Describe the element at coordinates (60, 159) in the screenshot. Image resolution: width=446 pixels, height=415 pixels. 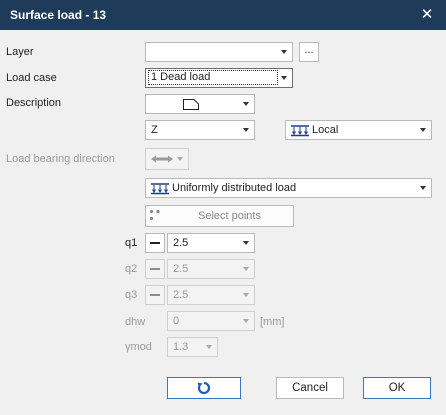
I see `load-bearing-direction-label: Load bearing direction` at that location.